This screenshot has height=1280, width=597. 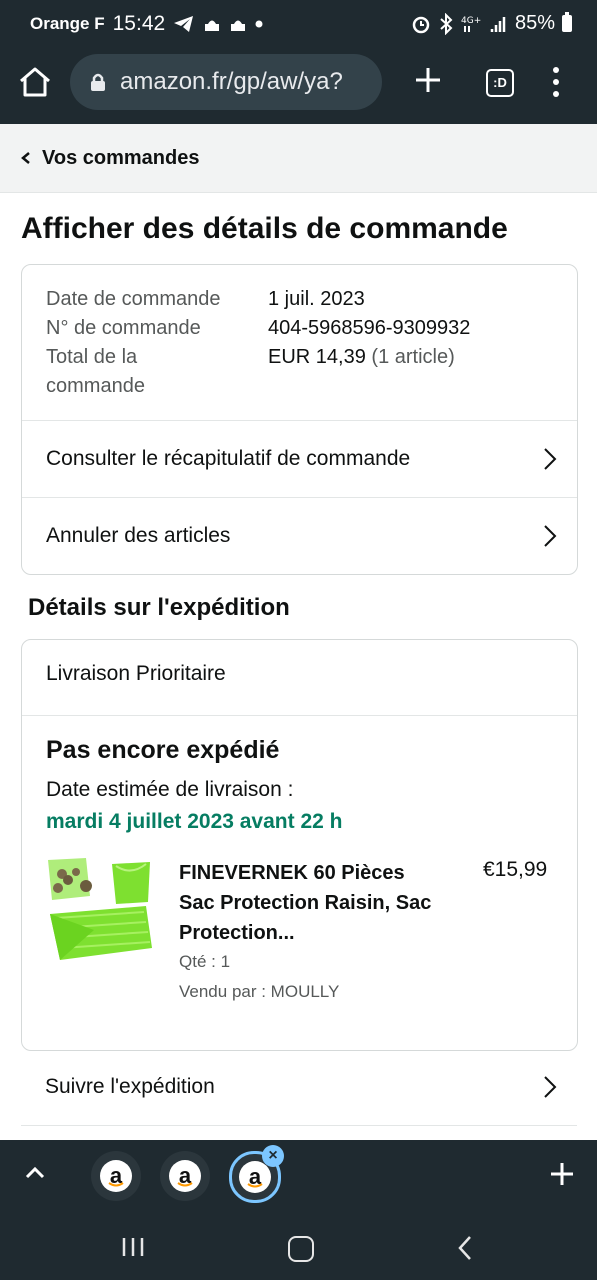 I want to click on order-number-label: N° de commande, so click(x=123, y=328).